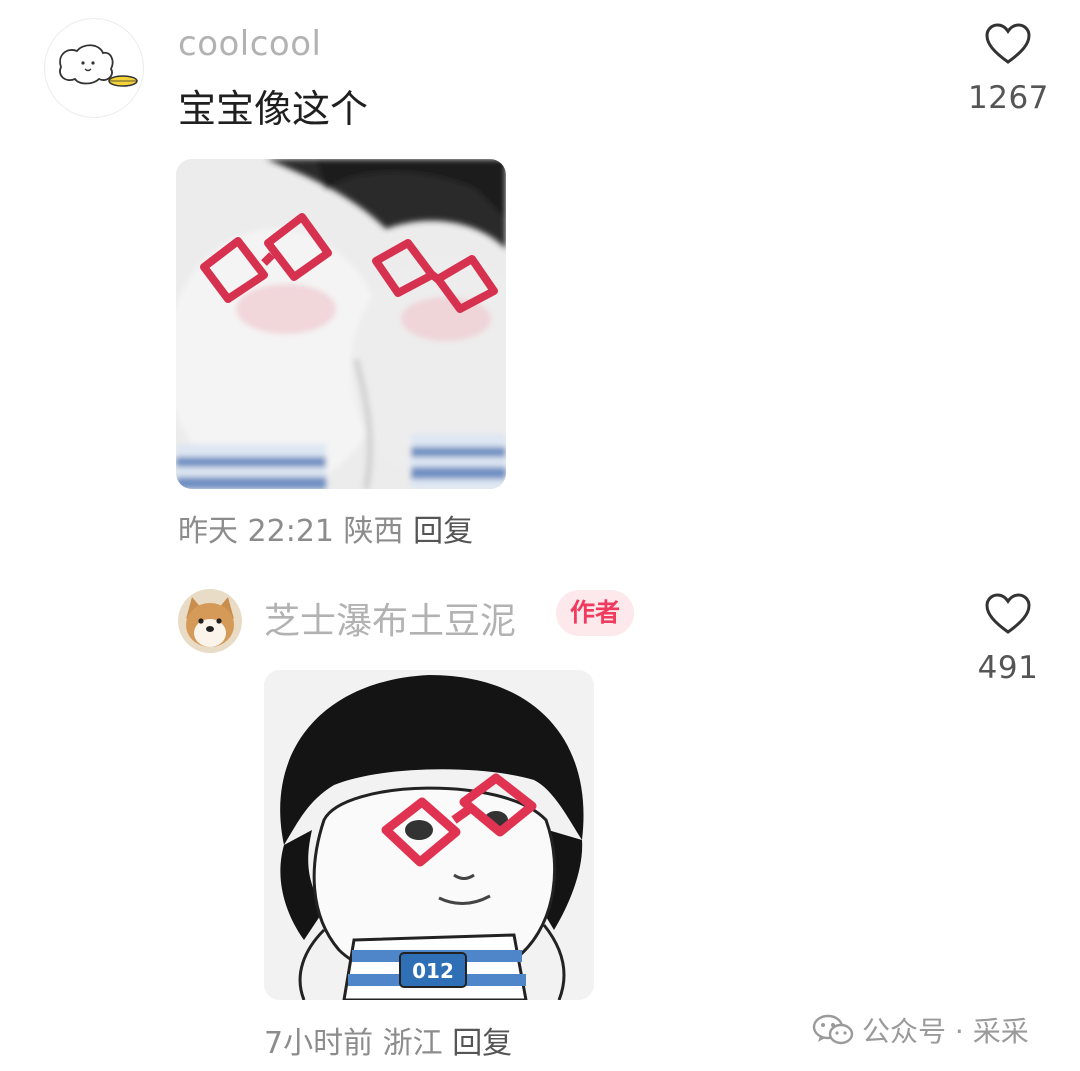  Describe the element at coordinates (319, 1043) in the screenshot. I see `comment-time: 7小时前` at that location.